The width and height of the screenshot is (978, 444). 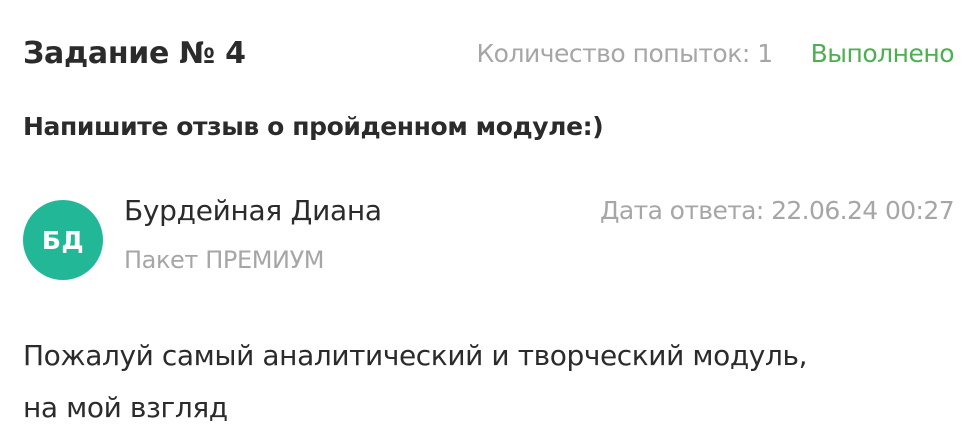 I want to click on author-package: Пакет ПРЕМИУМ, so click(x=224, y=260).